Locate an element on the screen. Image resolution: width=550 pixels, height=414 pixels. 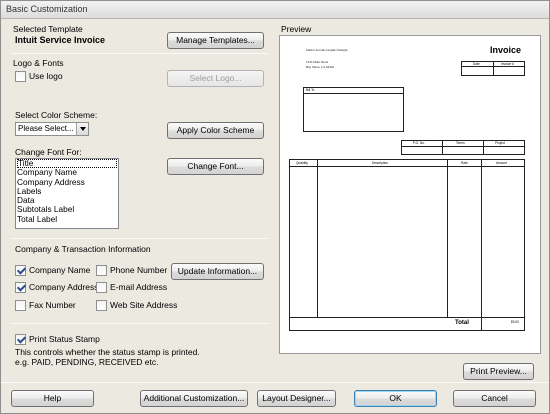
company-address-label: Company Address is located at coordinates (64, 287).